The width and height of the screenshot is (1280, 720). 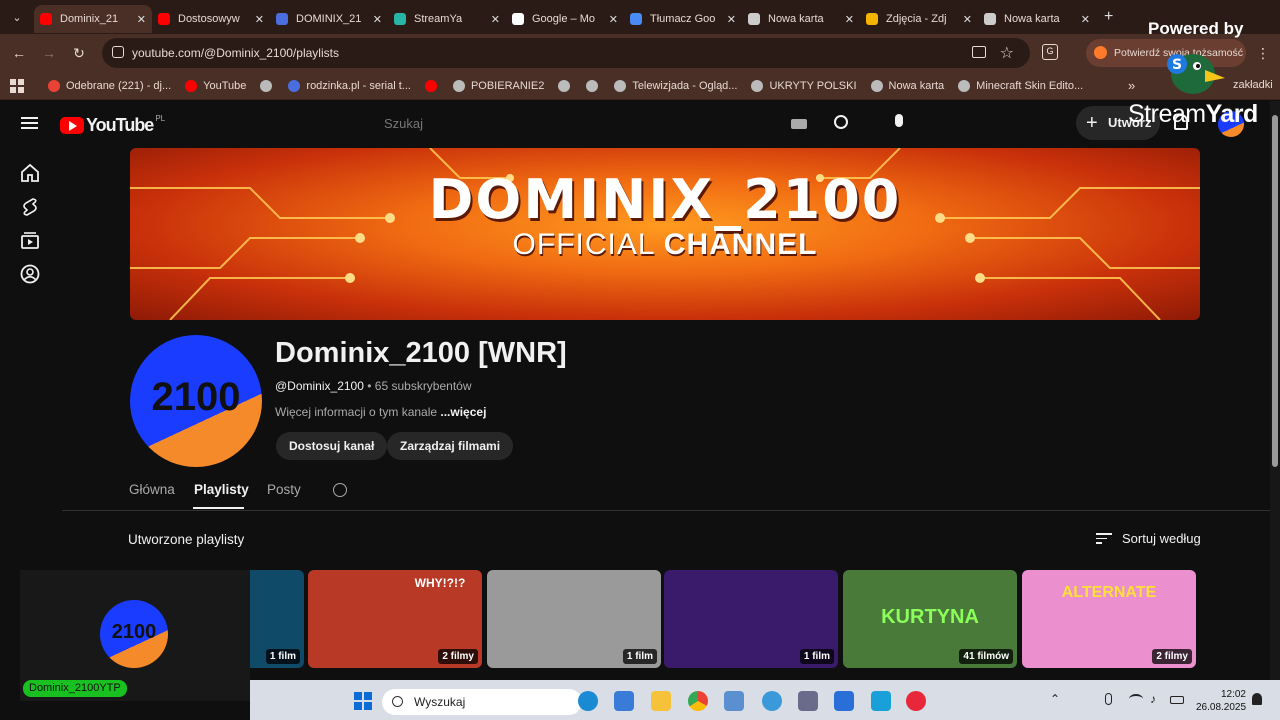 I want to click on translate-icon: G, so click(x=1050, y=52).